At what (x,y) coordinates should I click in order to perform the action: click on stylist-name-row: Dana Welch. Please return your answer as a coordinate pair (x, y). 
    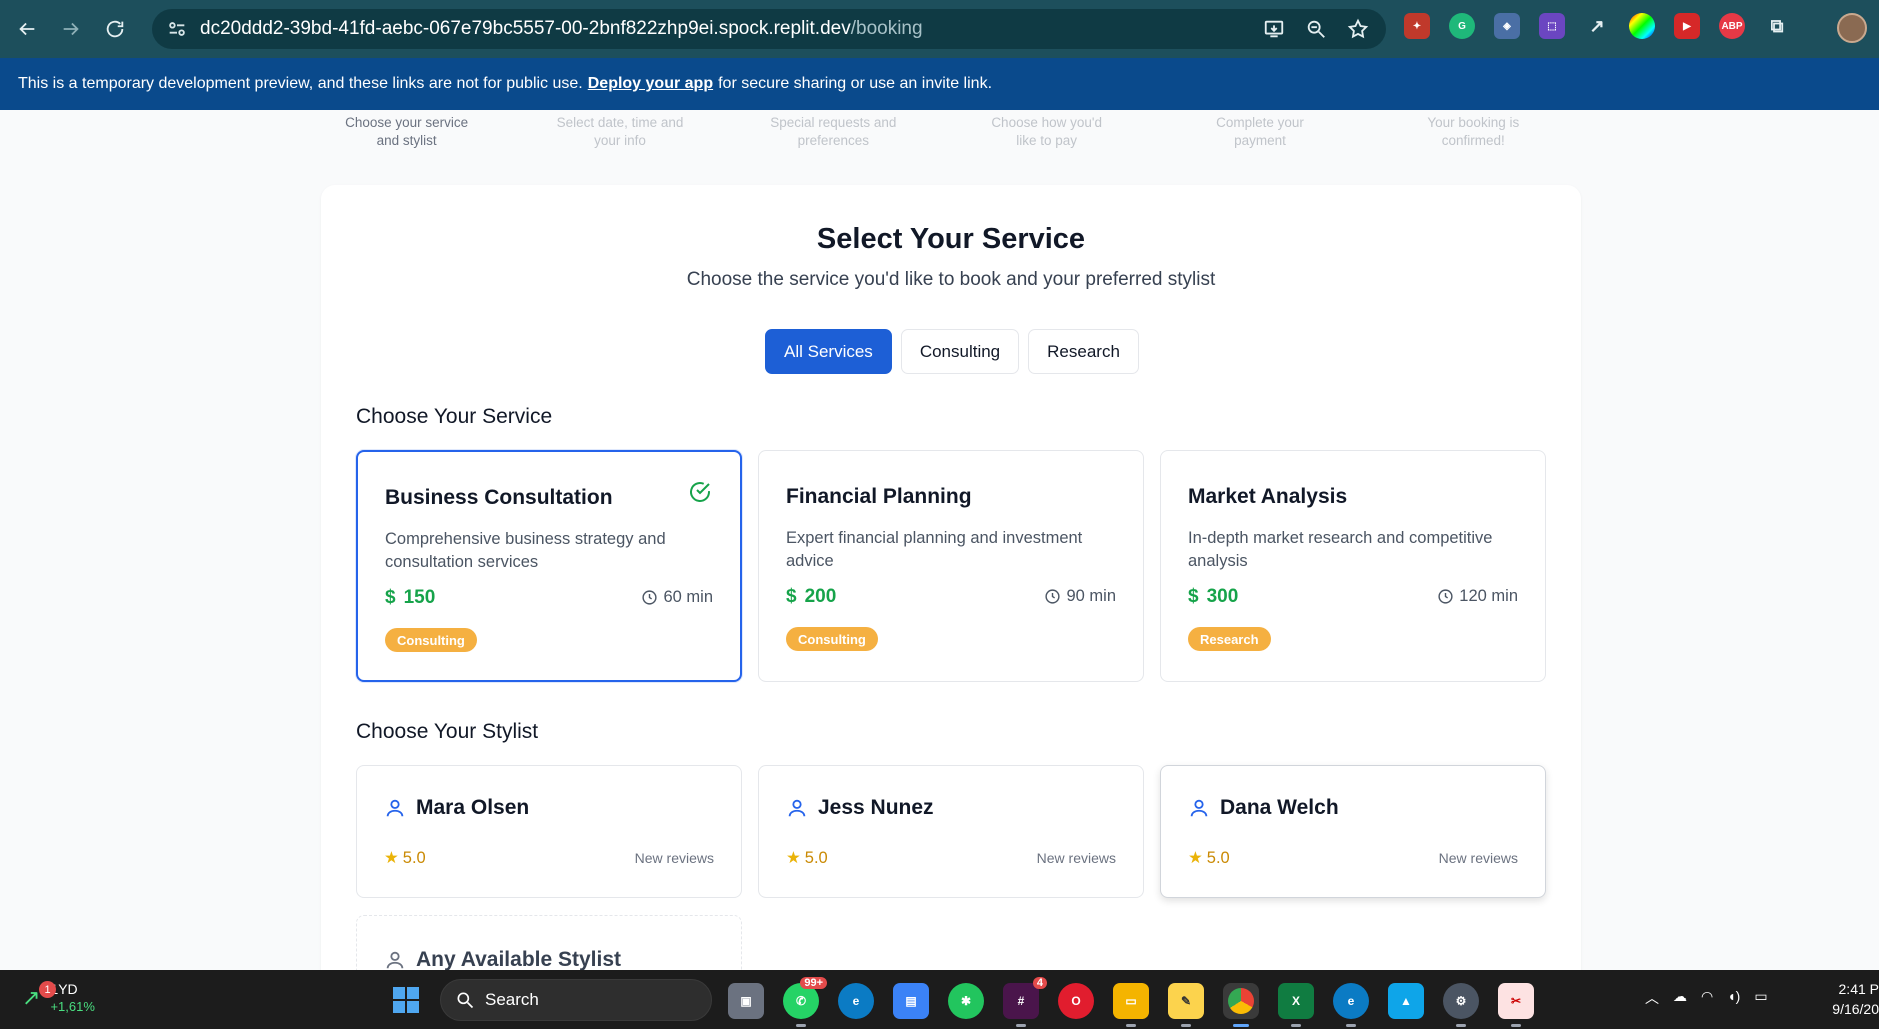
    Looking at the image, I should click on (1263, 808).